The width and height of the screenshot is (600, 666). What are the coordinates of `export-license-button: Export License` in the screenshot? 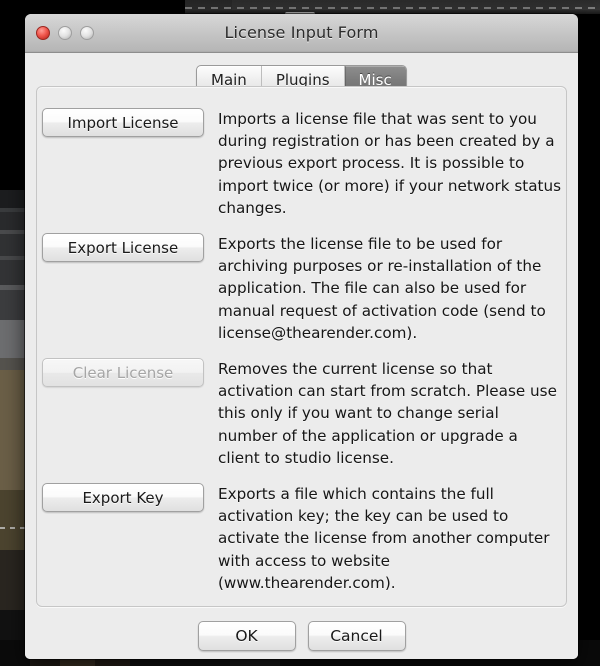 It's located at (123, 247).